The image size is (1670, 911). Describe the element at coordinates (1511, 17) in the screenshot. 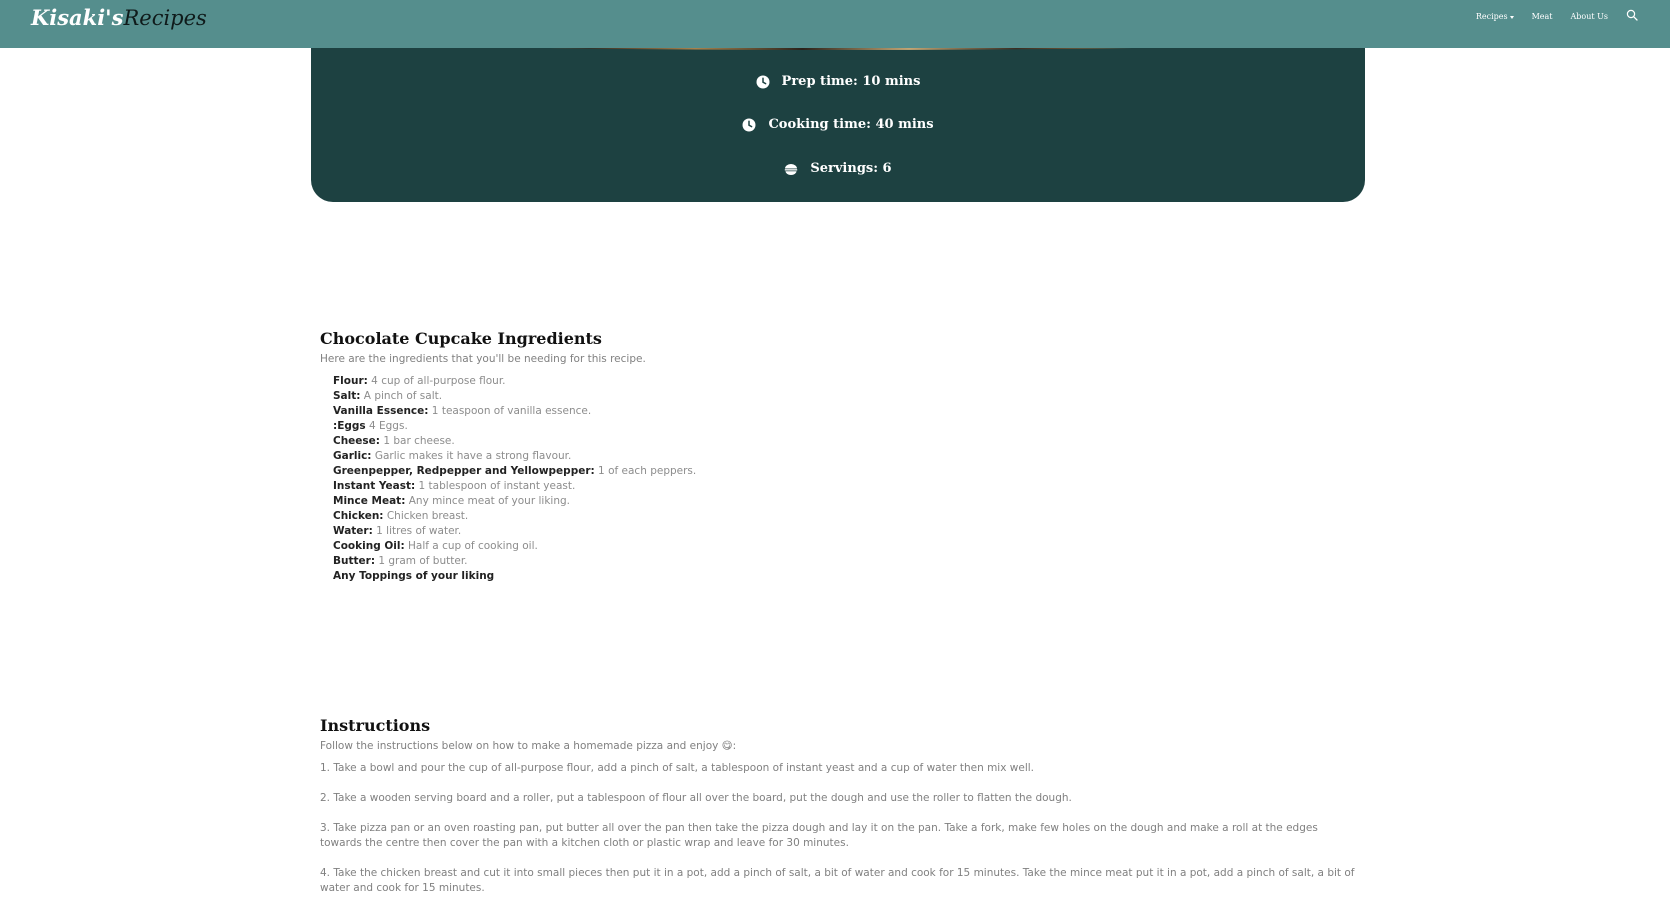

I see `caret-down-icon` at that location.